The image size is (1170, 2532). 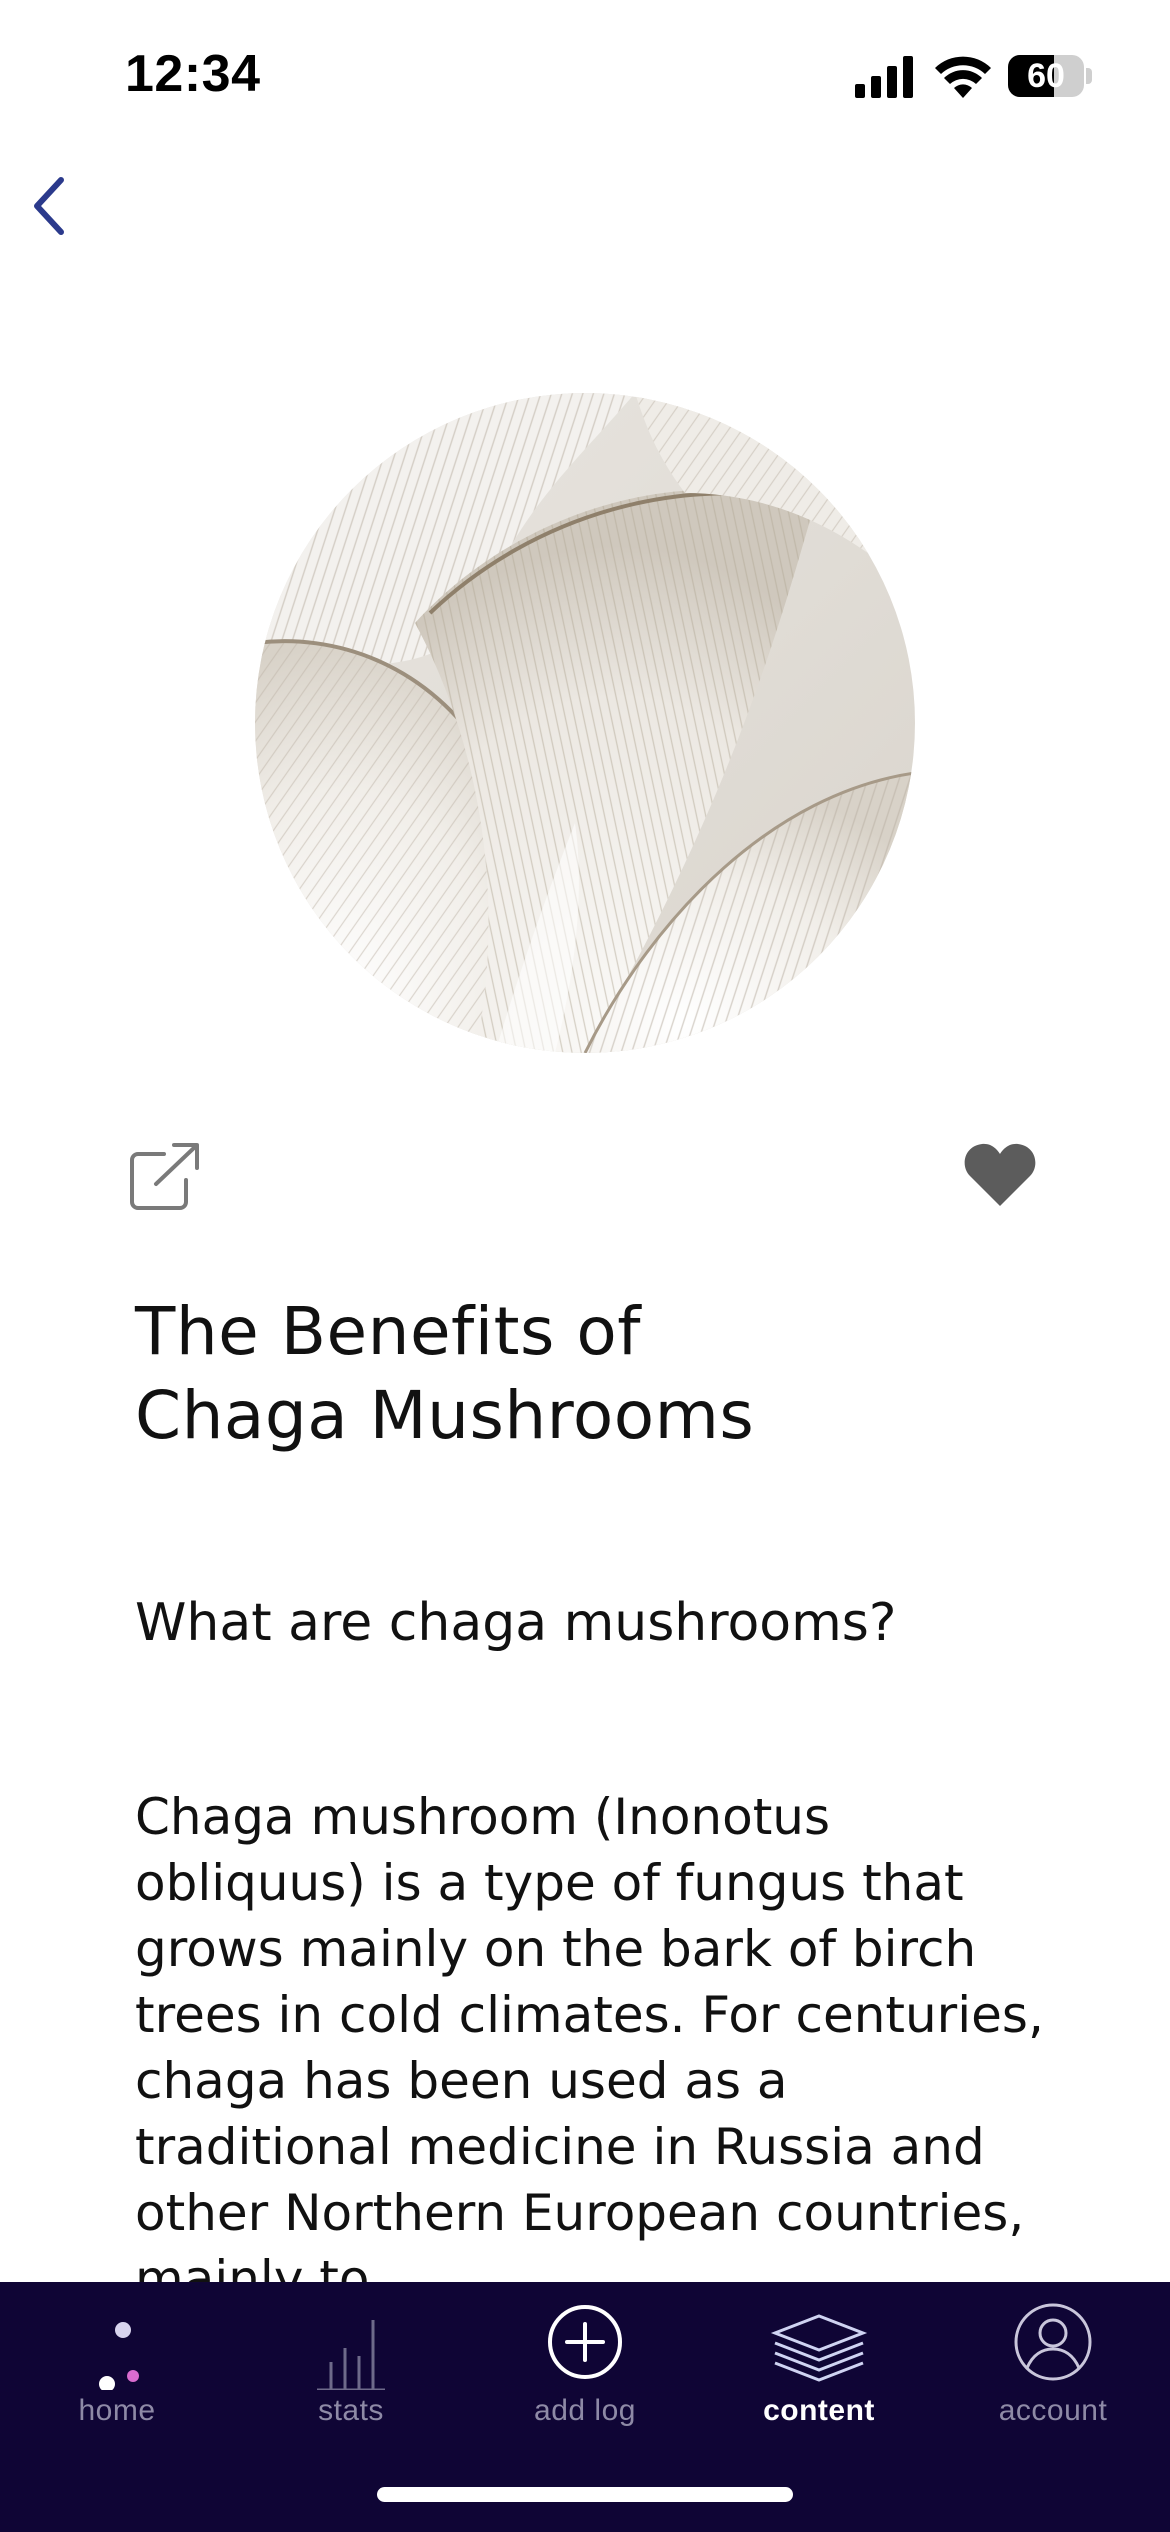 I want to click on back-button, so click(x=49, y=206).